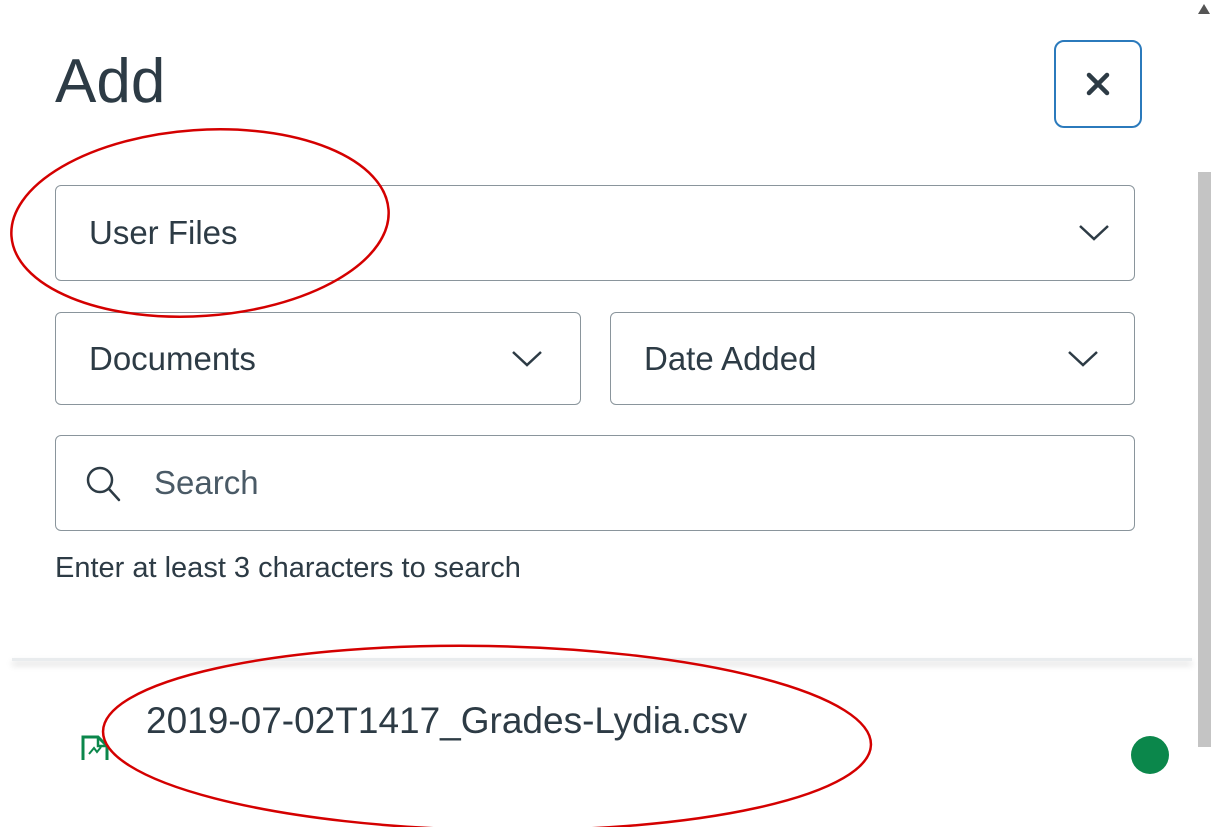 The height and width of the screenshot is (827, 1211). Describe the element at coordinates (110, 81) in the screenshot. I see `dialog-title: Add` at that location.